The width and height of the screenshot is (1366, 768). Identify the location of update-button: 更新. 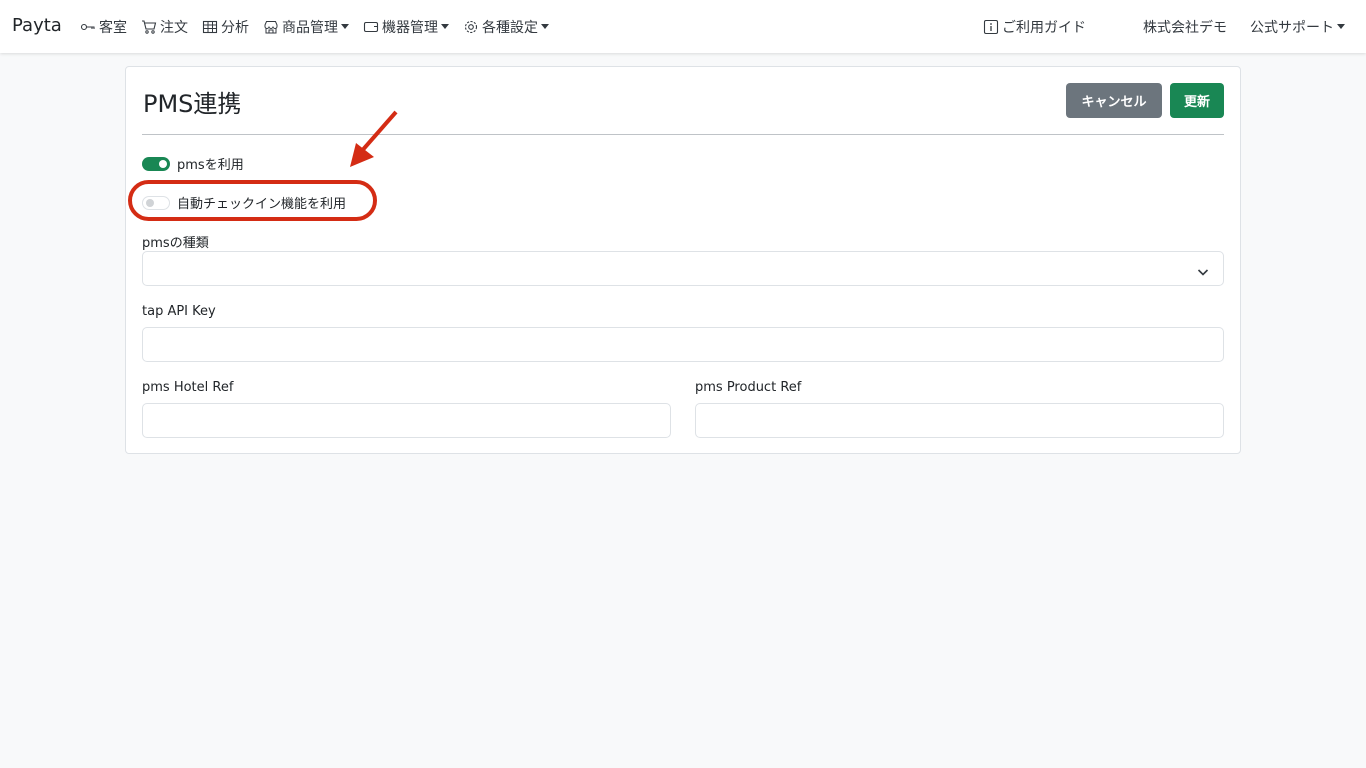
(1197, 100).